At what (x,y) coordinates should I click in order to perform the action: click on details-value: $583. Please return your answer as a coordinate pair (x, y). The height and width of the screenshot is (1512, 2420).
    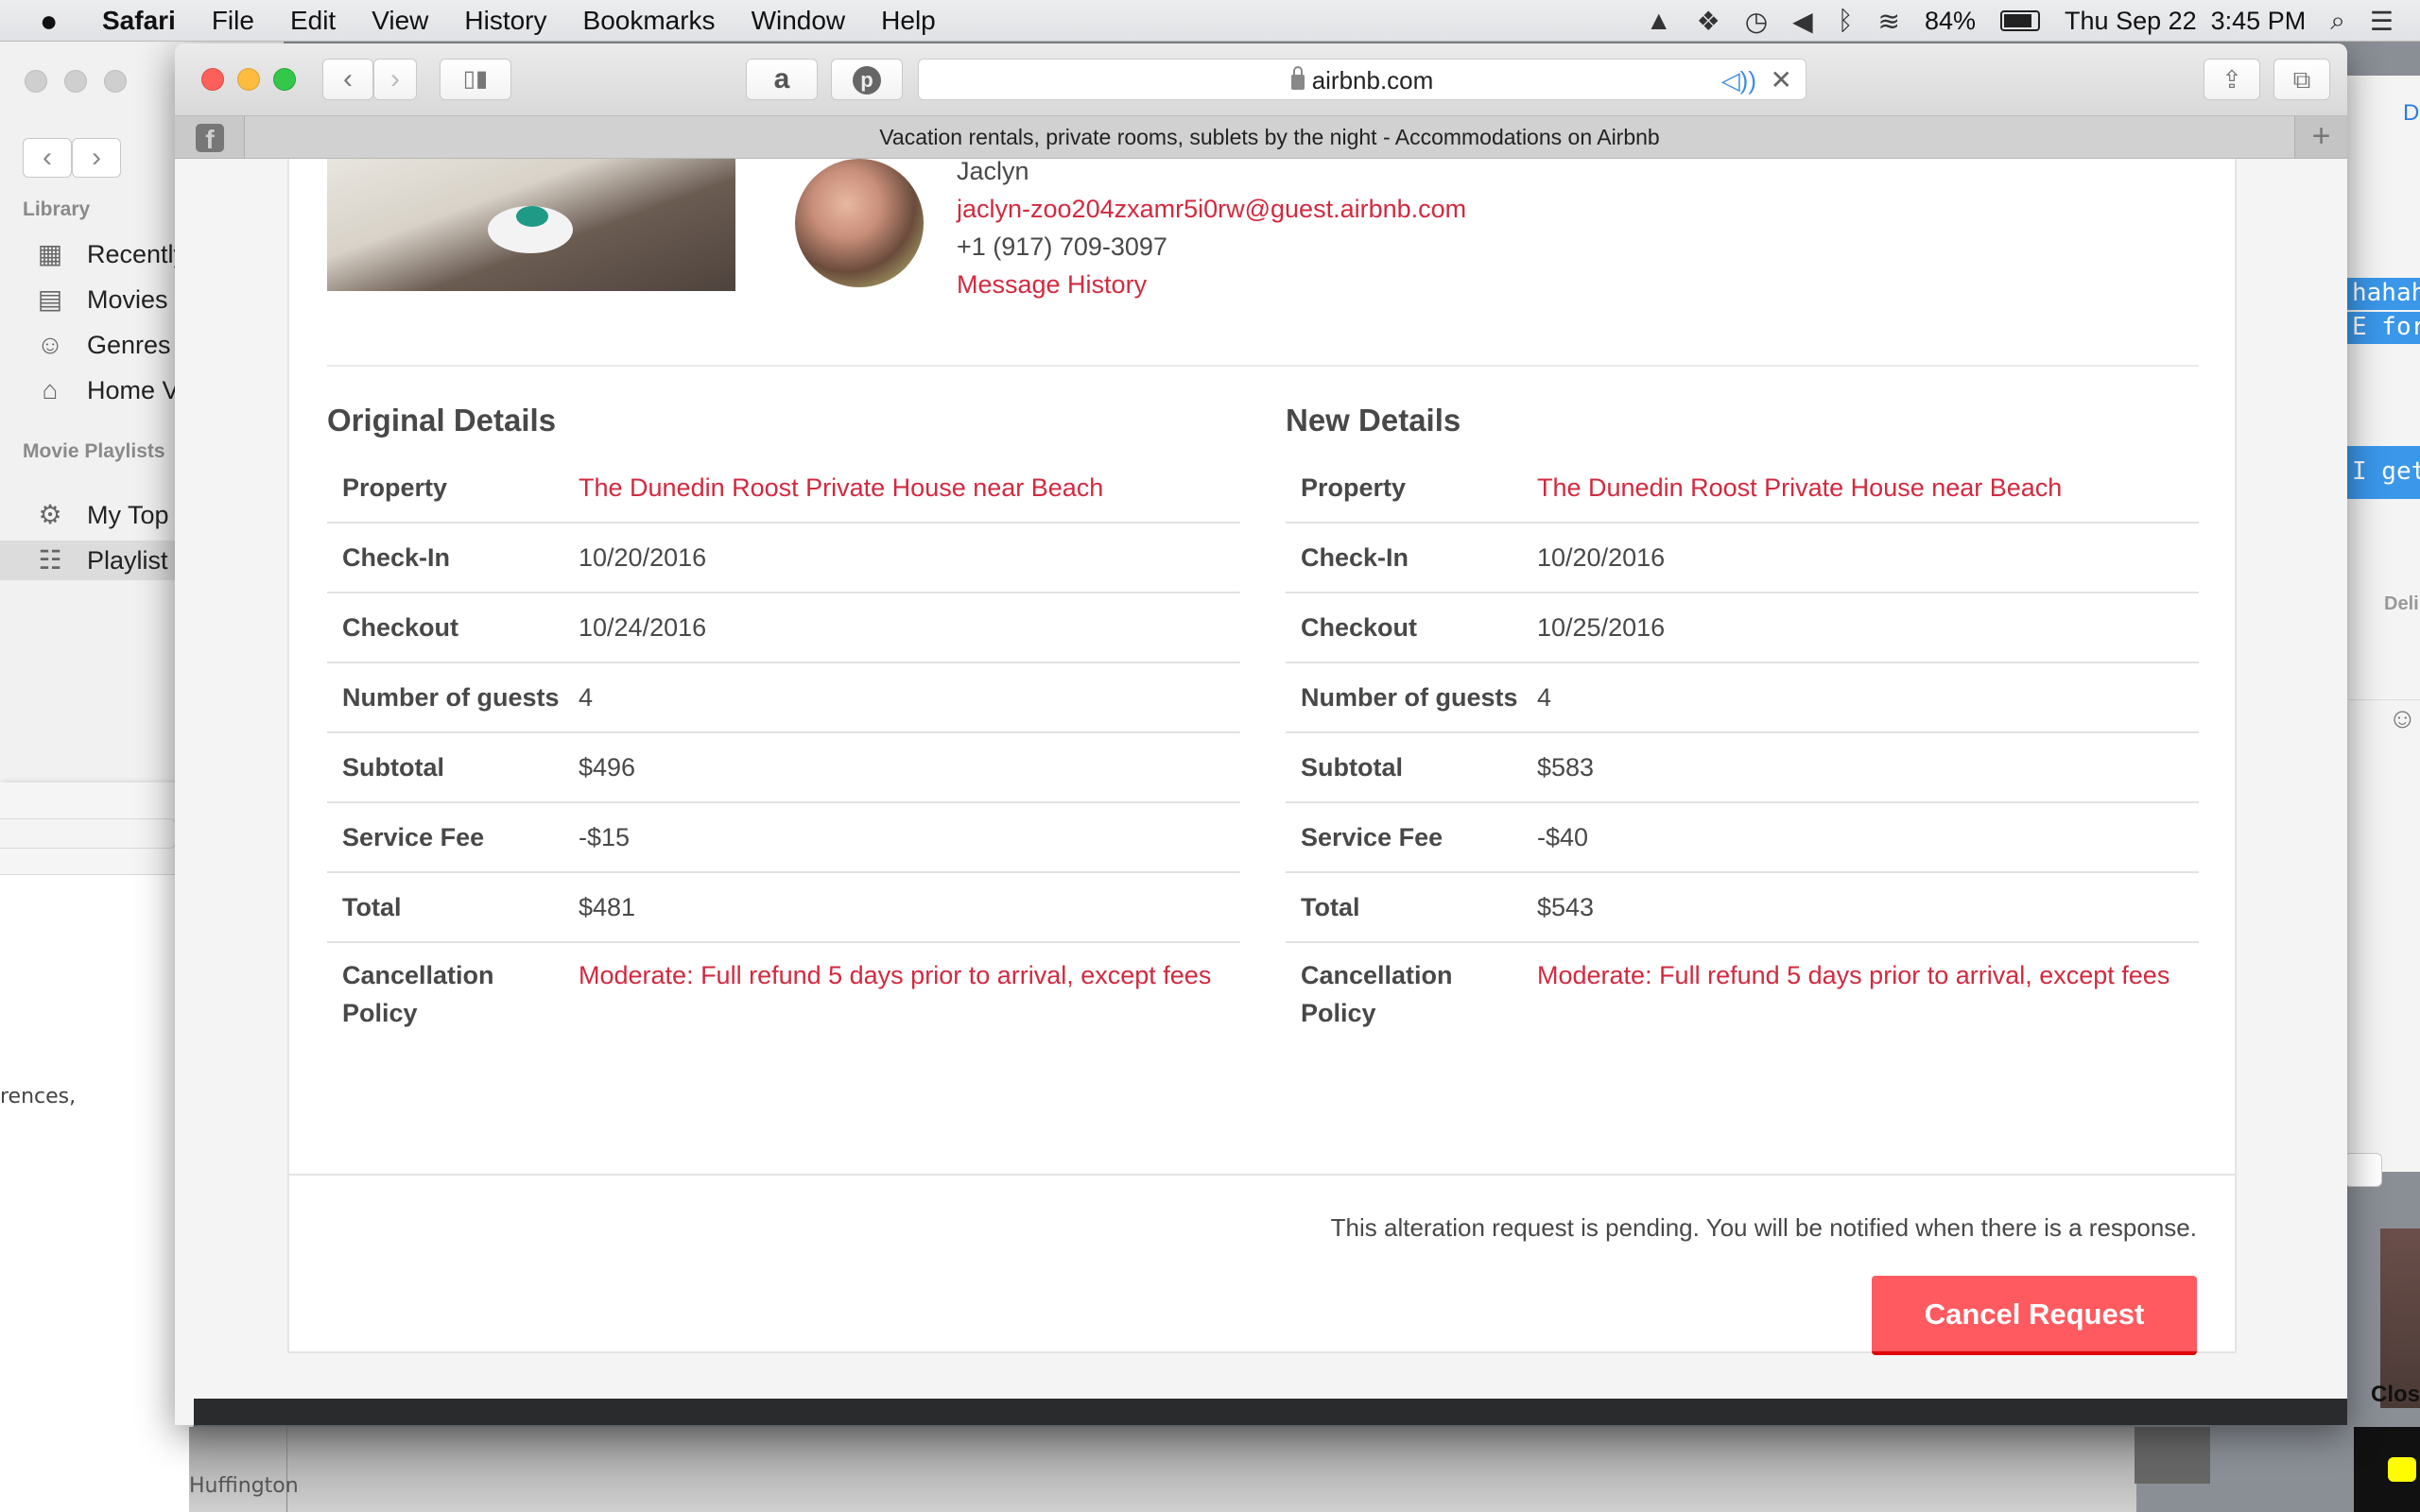
    Looking at the image, I should click on (1566, 767).